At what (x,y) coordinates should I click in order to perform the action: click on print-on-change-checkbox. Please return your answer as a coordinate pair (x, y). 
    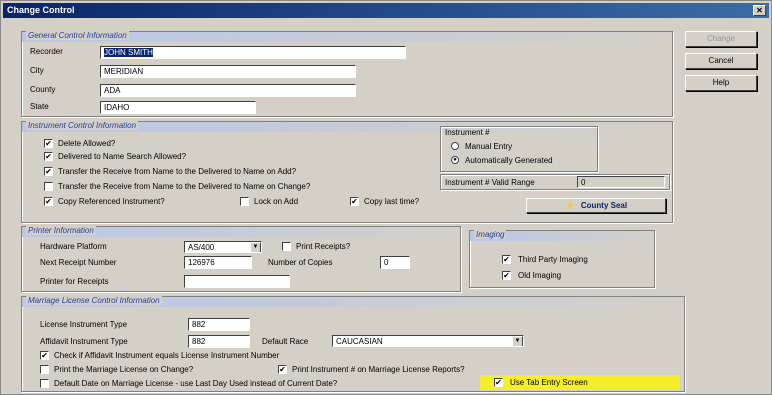
    Looking at the image, I should click on (44, 369).